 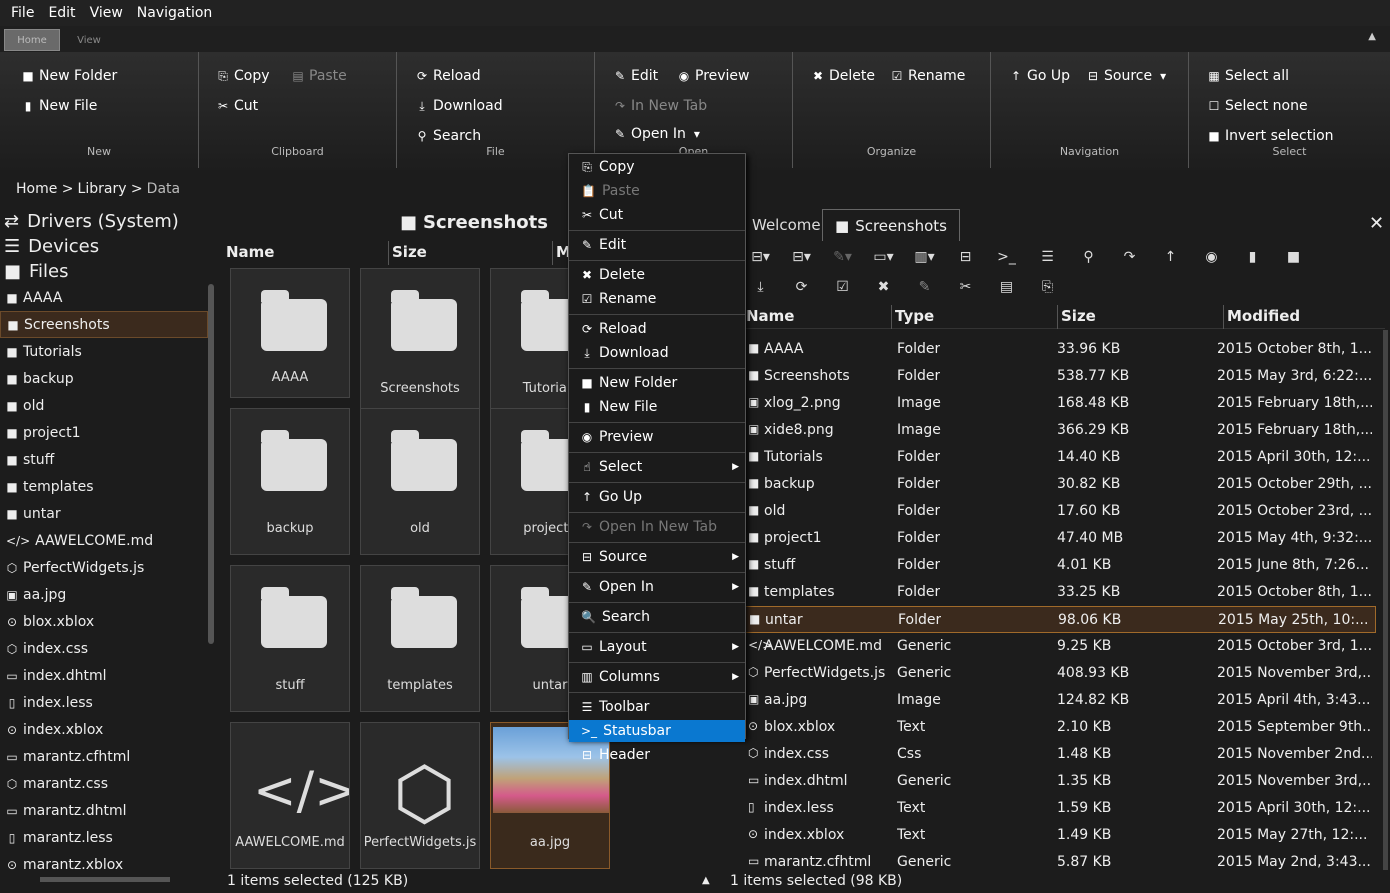 I want to click on tree-item: ■ backup, so click(x=104, y=378).